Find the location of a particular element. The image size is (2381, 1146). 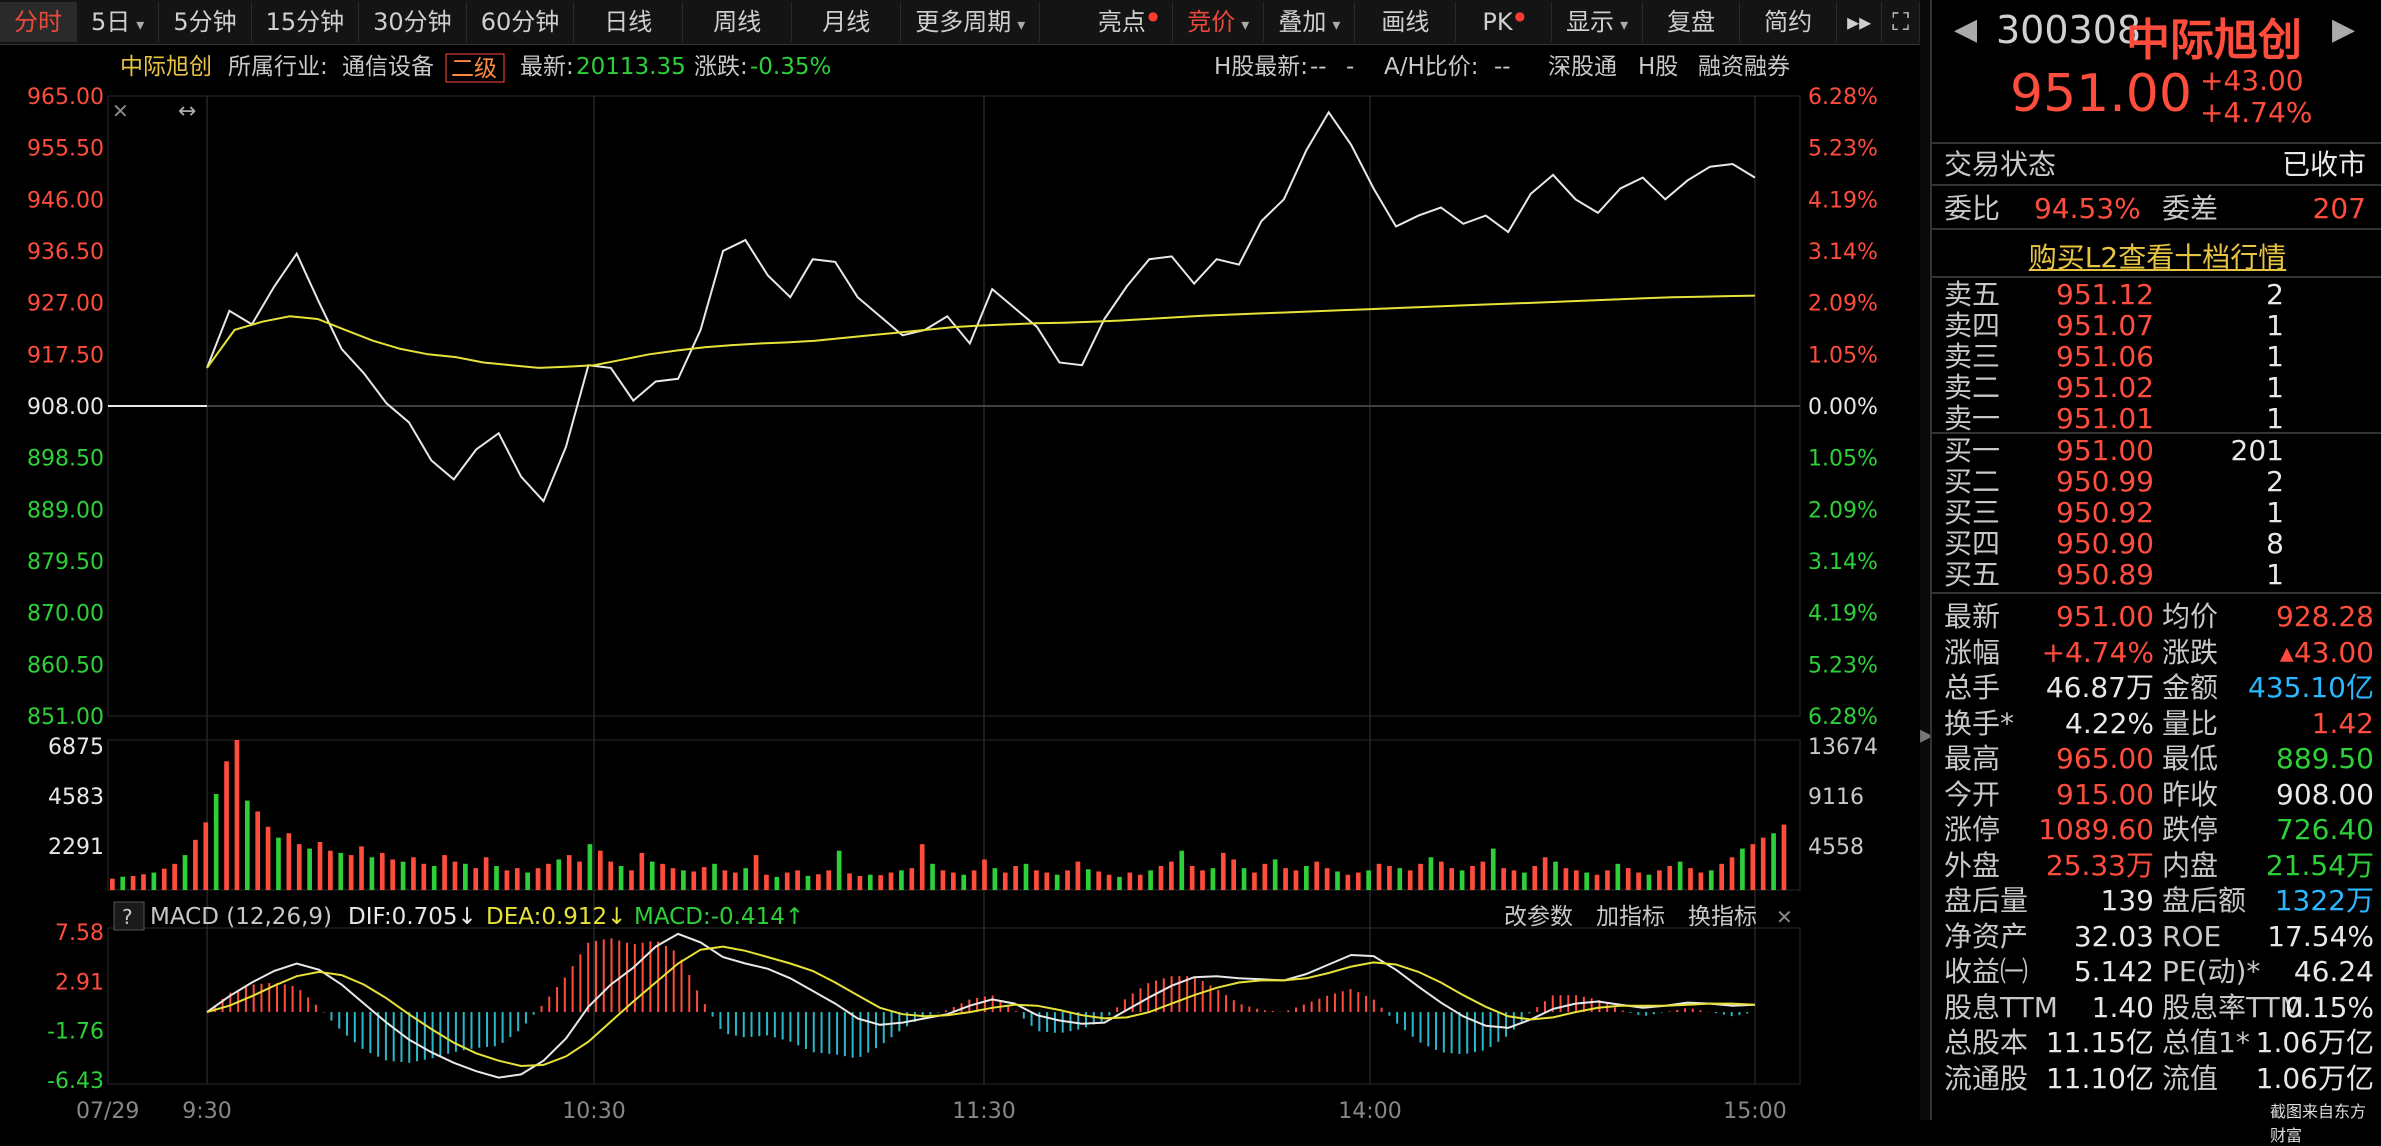

stat-row: 涨停 1089.60 跌停 726.40 is located at coordinates (2159, 830).